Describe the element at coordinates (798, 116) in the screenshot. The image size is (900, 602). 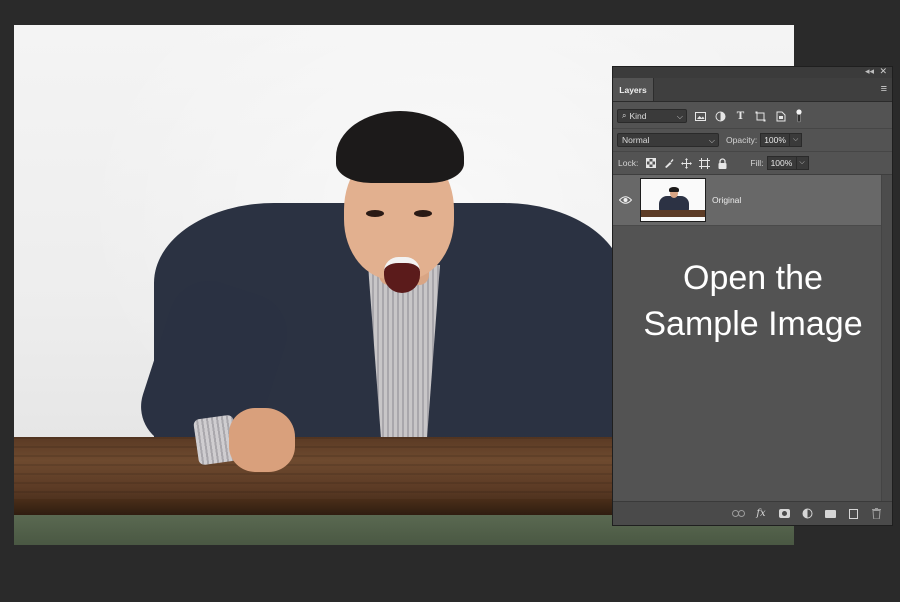
I see `filter-toggle-icon` at that location.